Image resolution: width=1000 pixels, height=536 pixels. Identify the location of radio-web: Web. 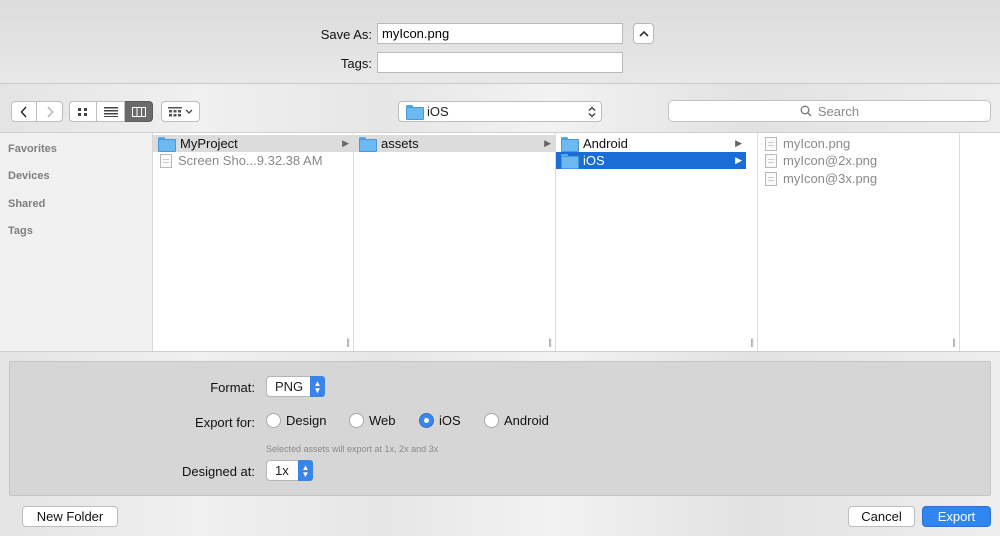
(372, 420).